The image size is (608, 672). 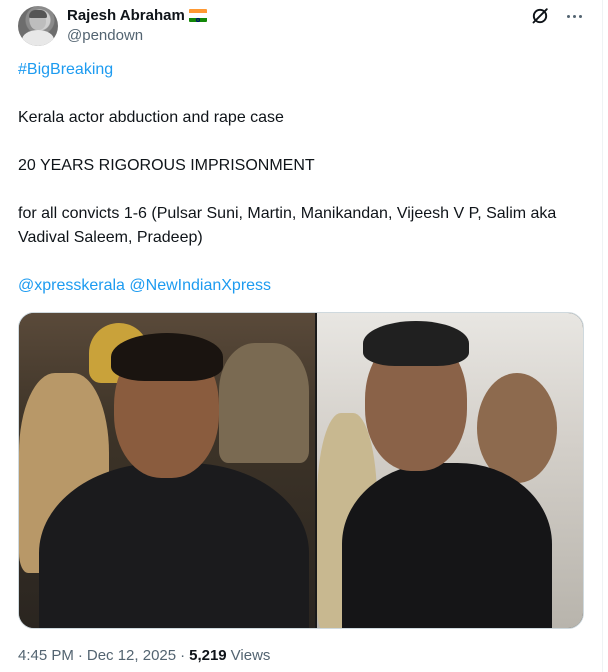 I want to click on tweet-header: Rajesh Abraham @pendown, so click(x=301, y=26).